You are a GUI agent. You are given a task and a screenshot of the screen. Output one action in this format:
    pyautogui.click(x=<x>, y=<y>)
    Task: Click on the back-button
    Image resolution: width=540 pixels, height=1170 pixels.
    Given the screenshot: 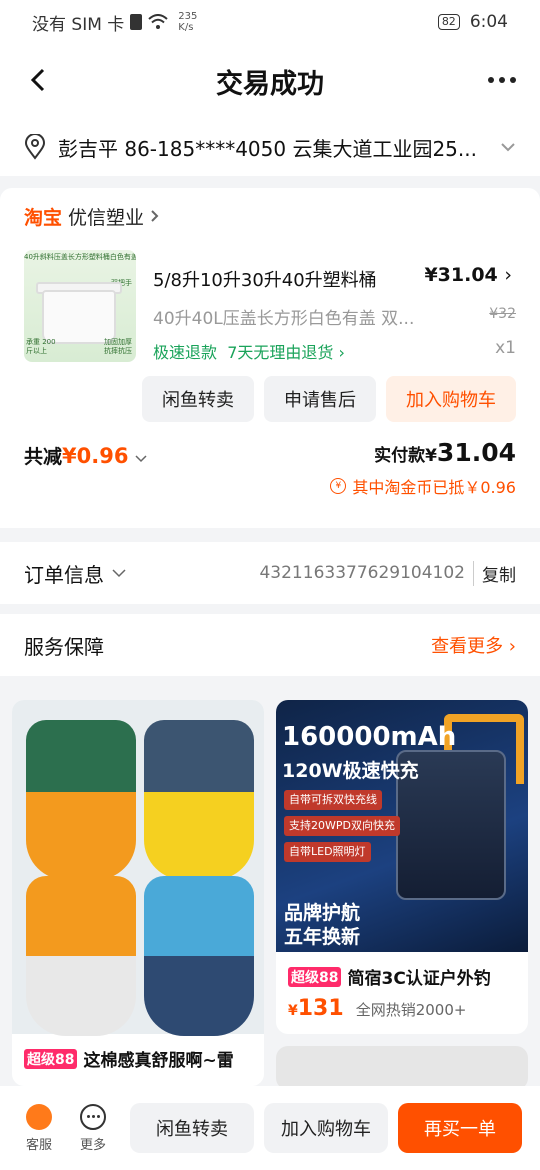 What is the action you would take?
    pyautogui.click(x=38, y=80)
    